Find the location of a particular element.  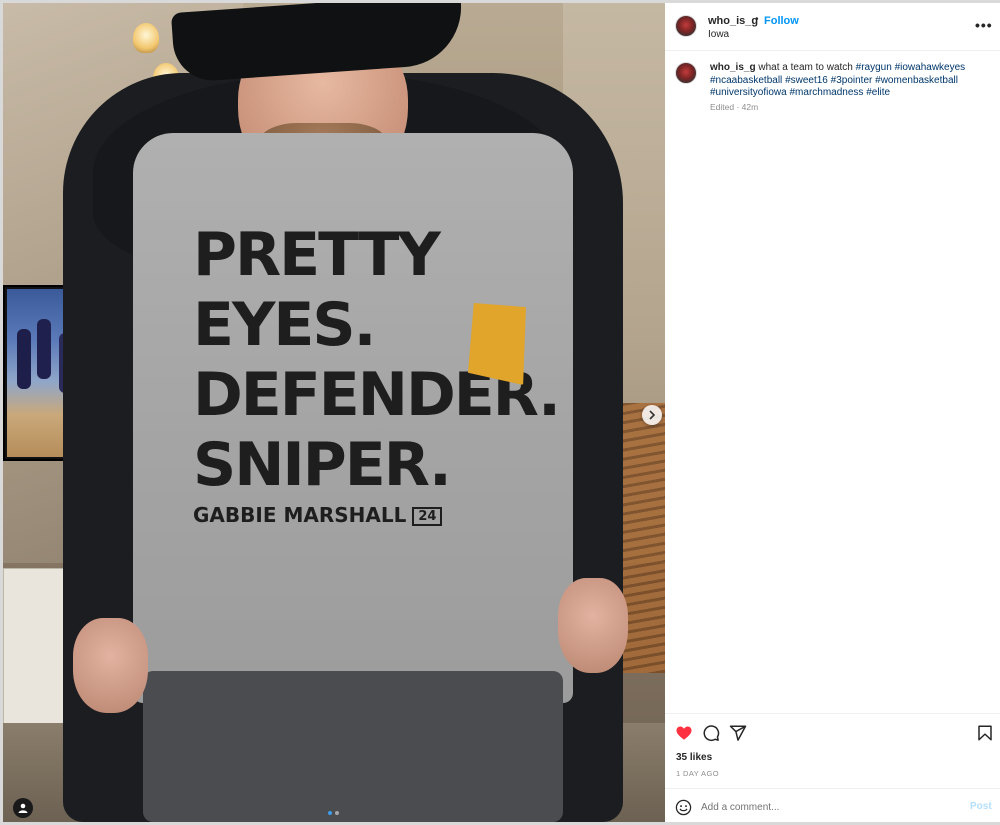

post-header: who_is_g • Follow Iowa ••• is located at coordinates (832, 27).